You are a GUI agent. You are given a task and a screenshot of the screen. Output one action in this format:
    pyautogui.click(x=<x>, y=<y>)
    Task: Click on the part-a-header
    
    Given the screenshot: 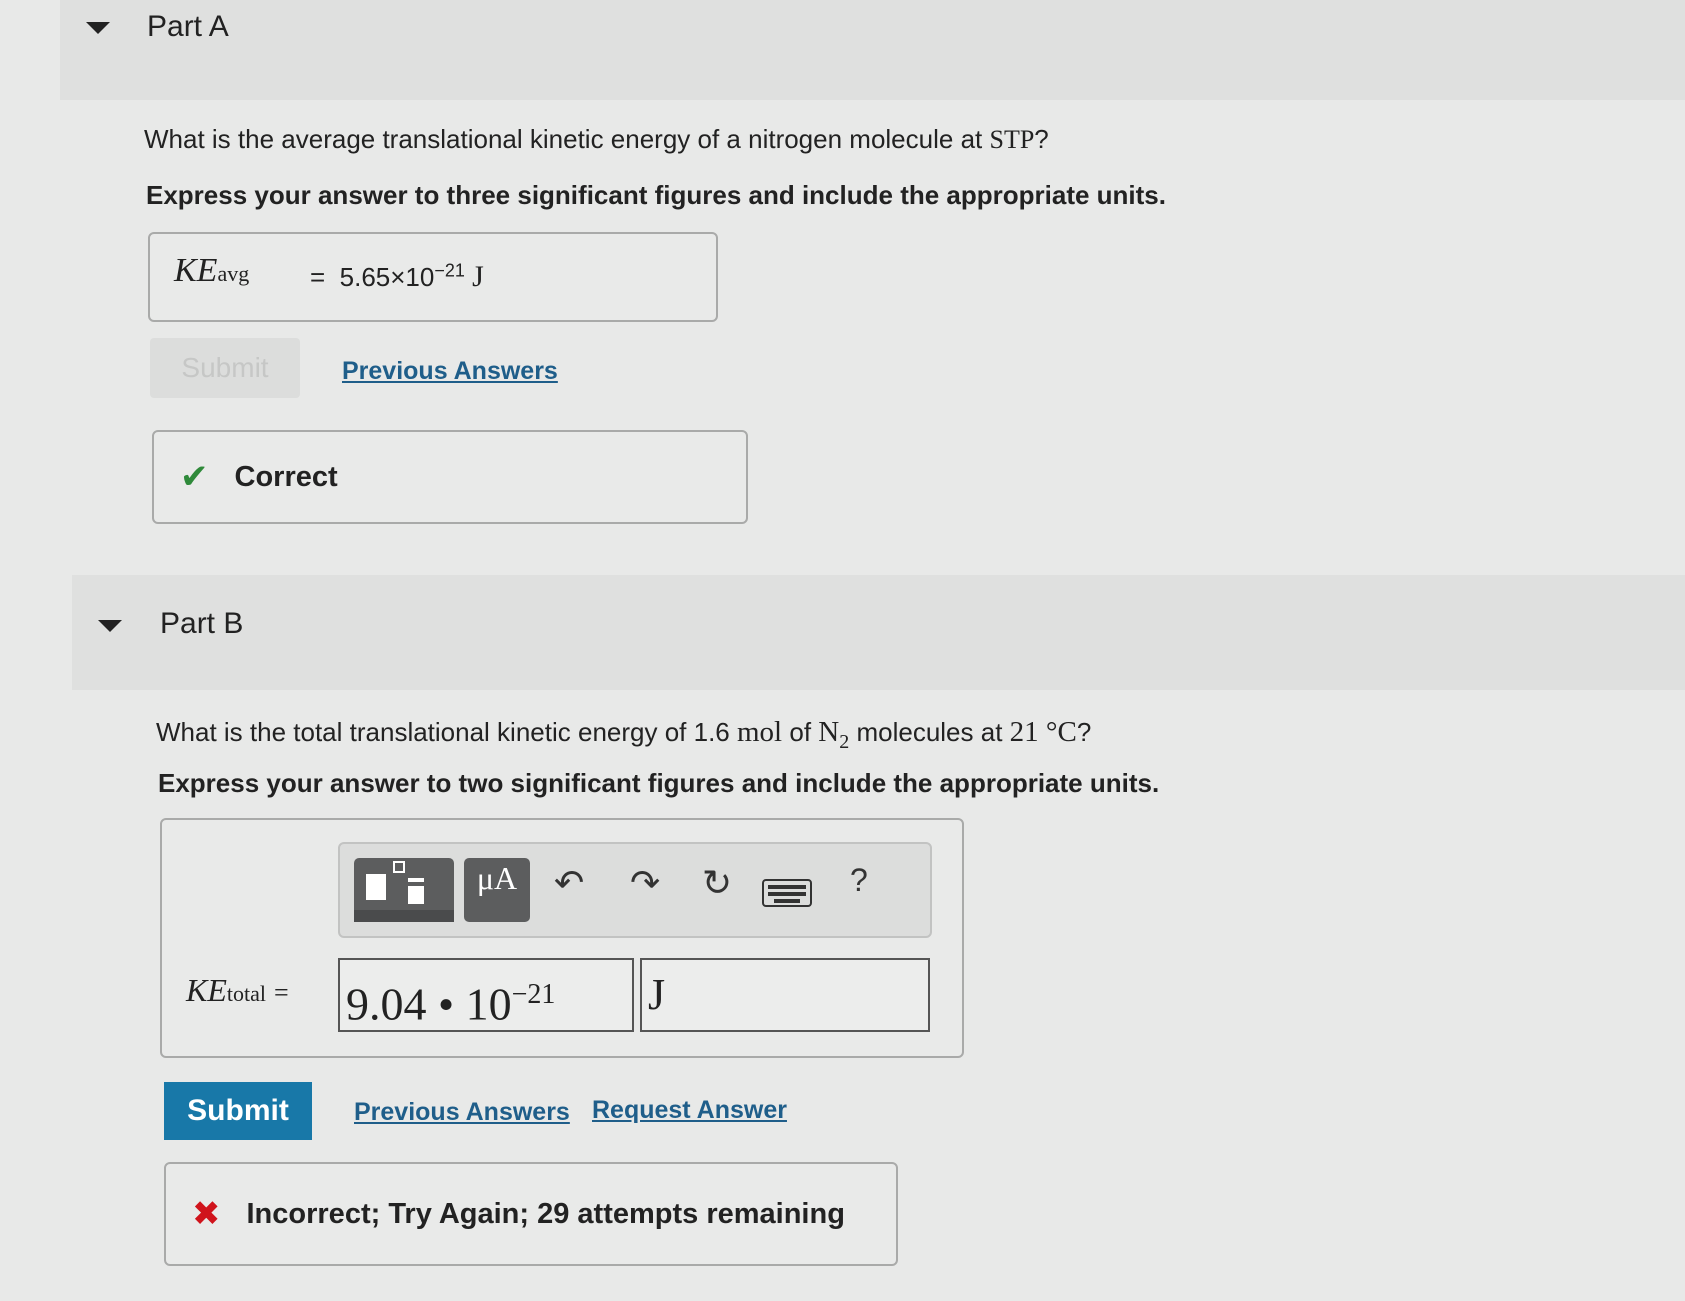 What is the action you would take?
    pyautogui.click(x=872, y=50)
    